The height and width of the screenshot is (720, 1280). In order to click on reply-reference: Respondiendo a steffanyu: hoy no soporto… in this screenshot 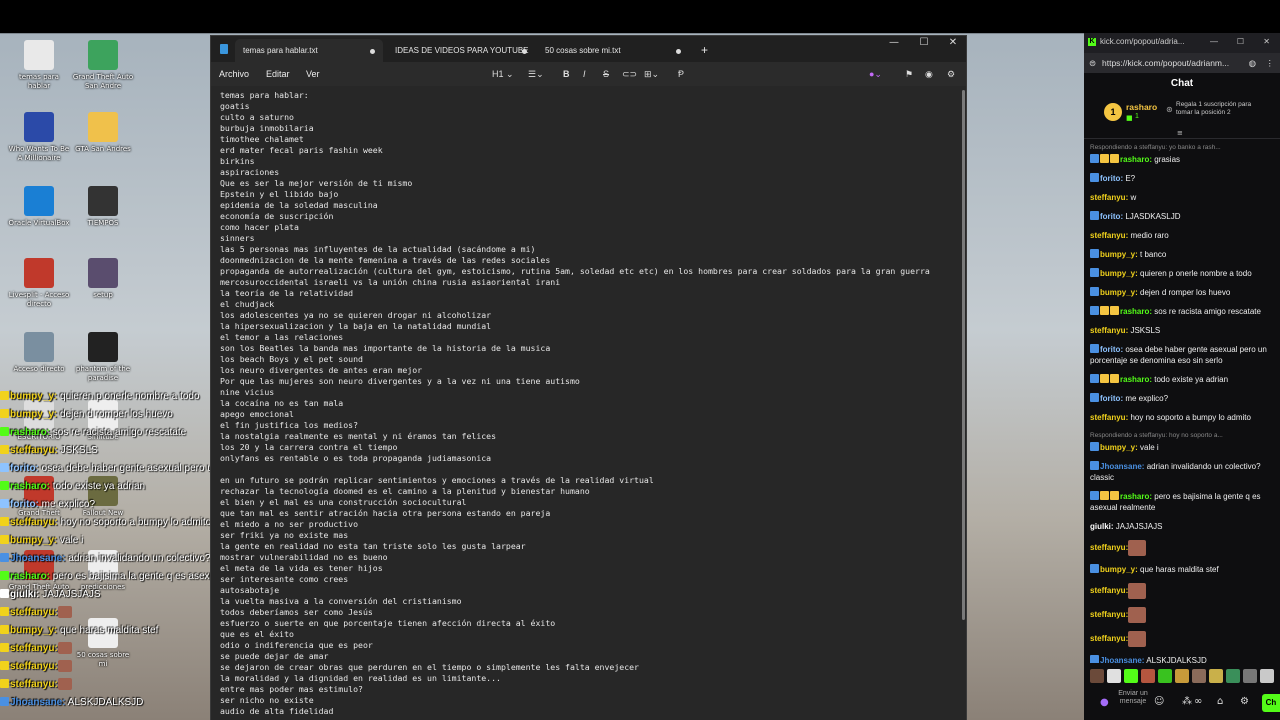, I will do `click(1182, 435)`.